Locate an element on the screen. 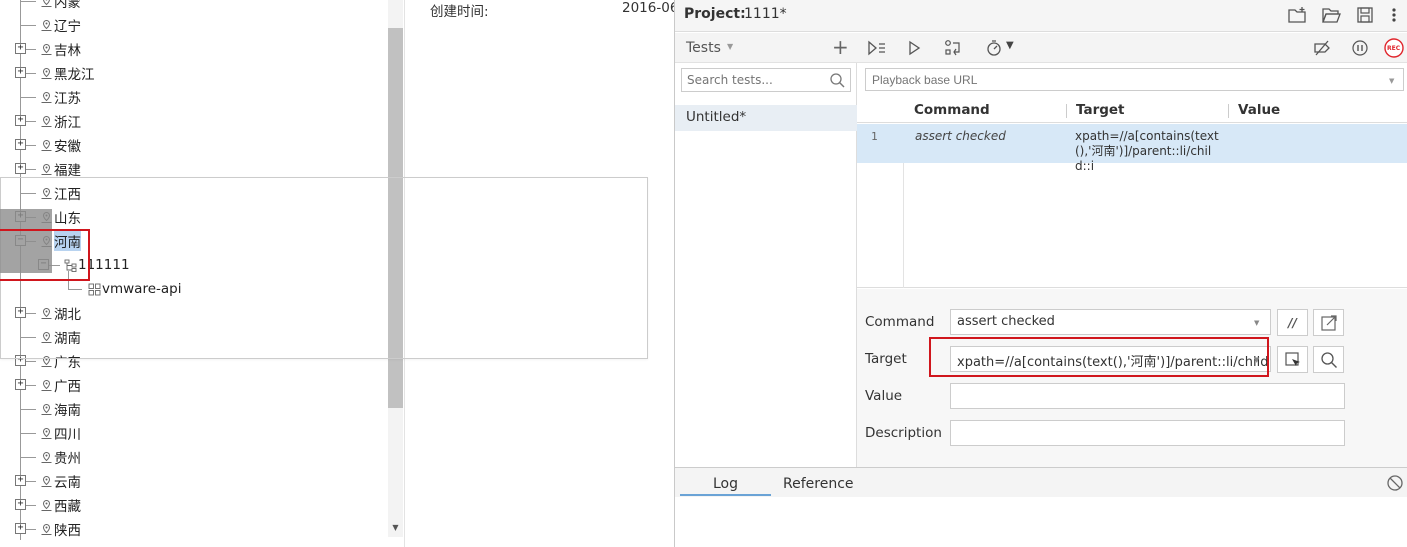  tree-node-label: 吉林 is located at coordinates (67, 51).